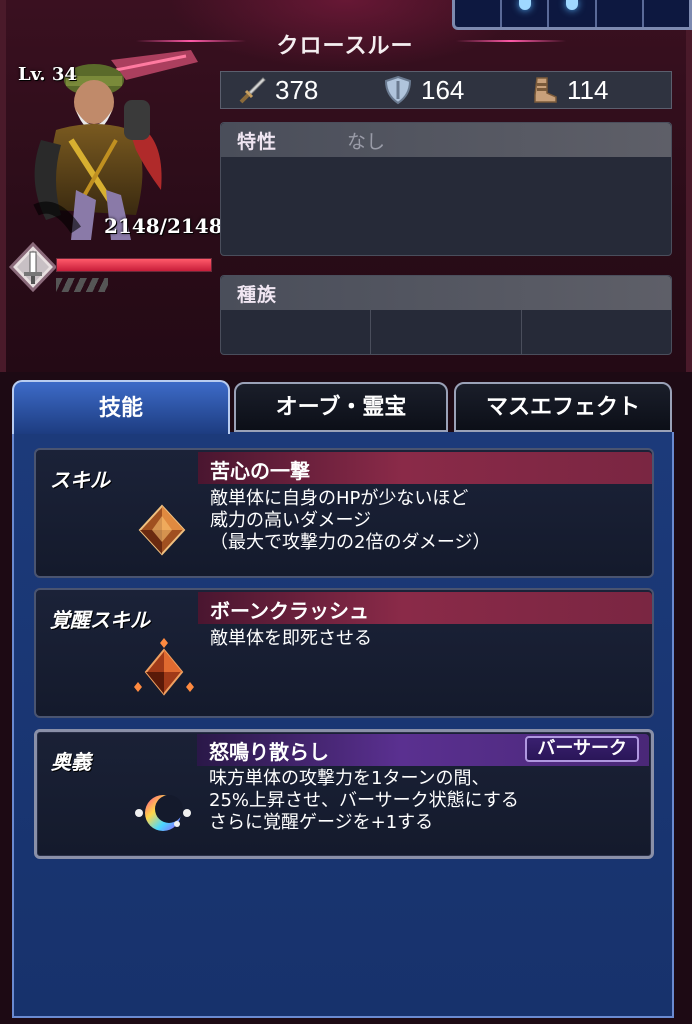 The height and width of the screenshot is (1024, 692). What do you see at coordinates (511, 41) in the screenshot?
I see `ornament-line-right` at bounding box center [511, 41].